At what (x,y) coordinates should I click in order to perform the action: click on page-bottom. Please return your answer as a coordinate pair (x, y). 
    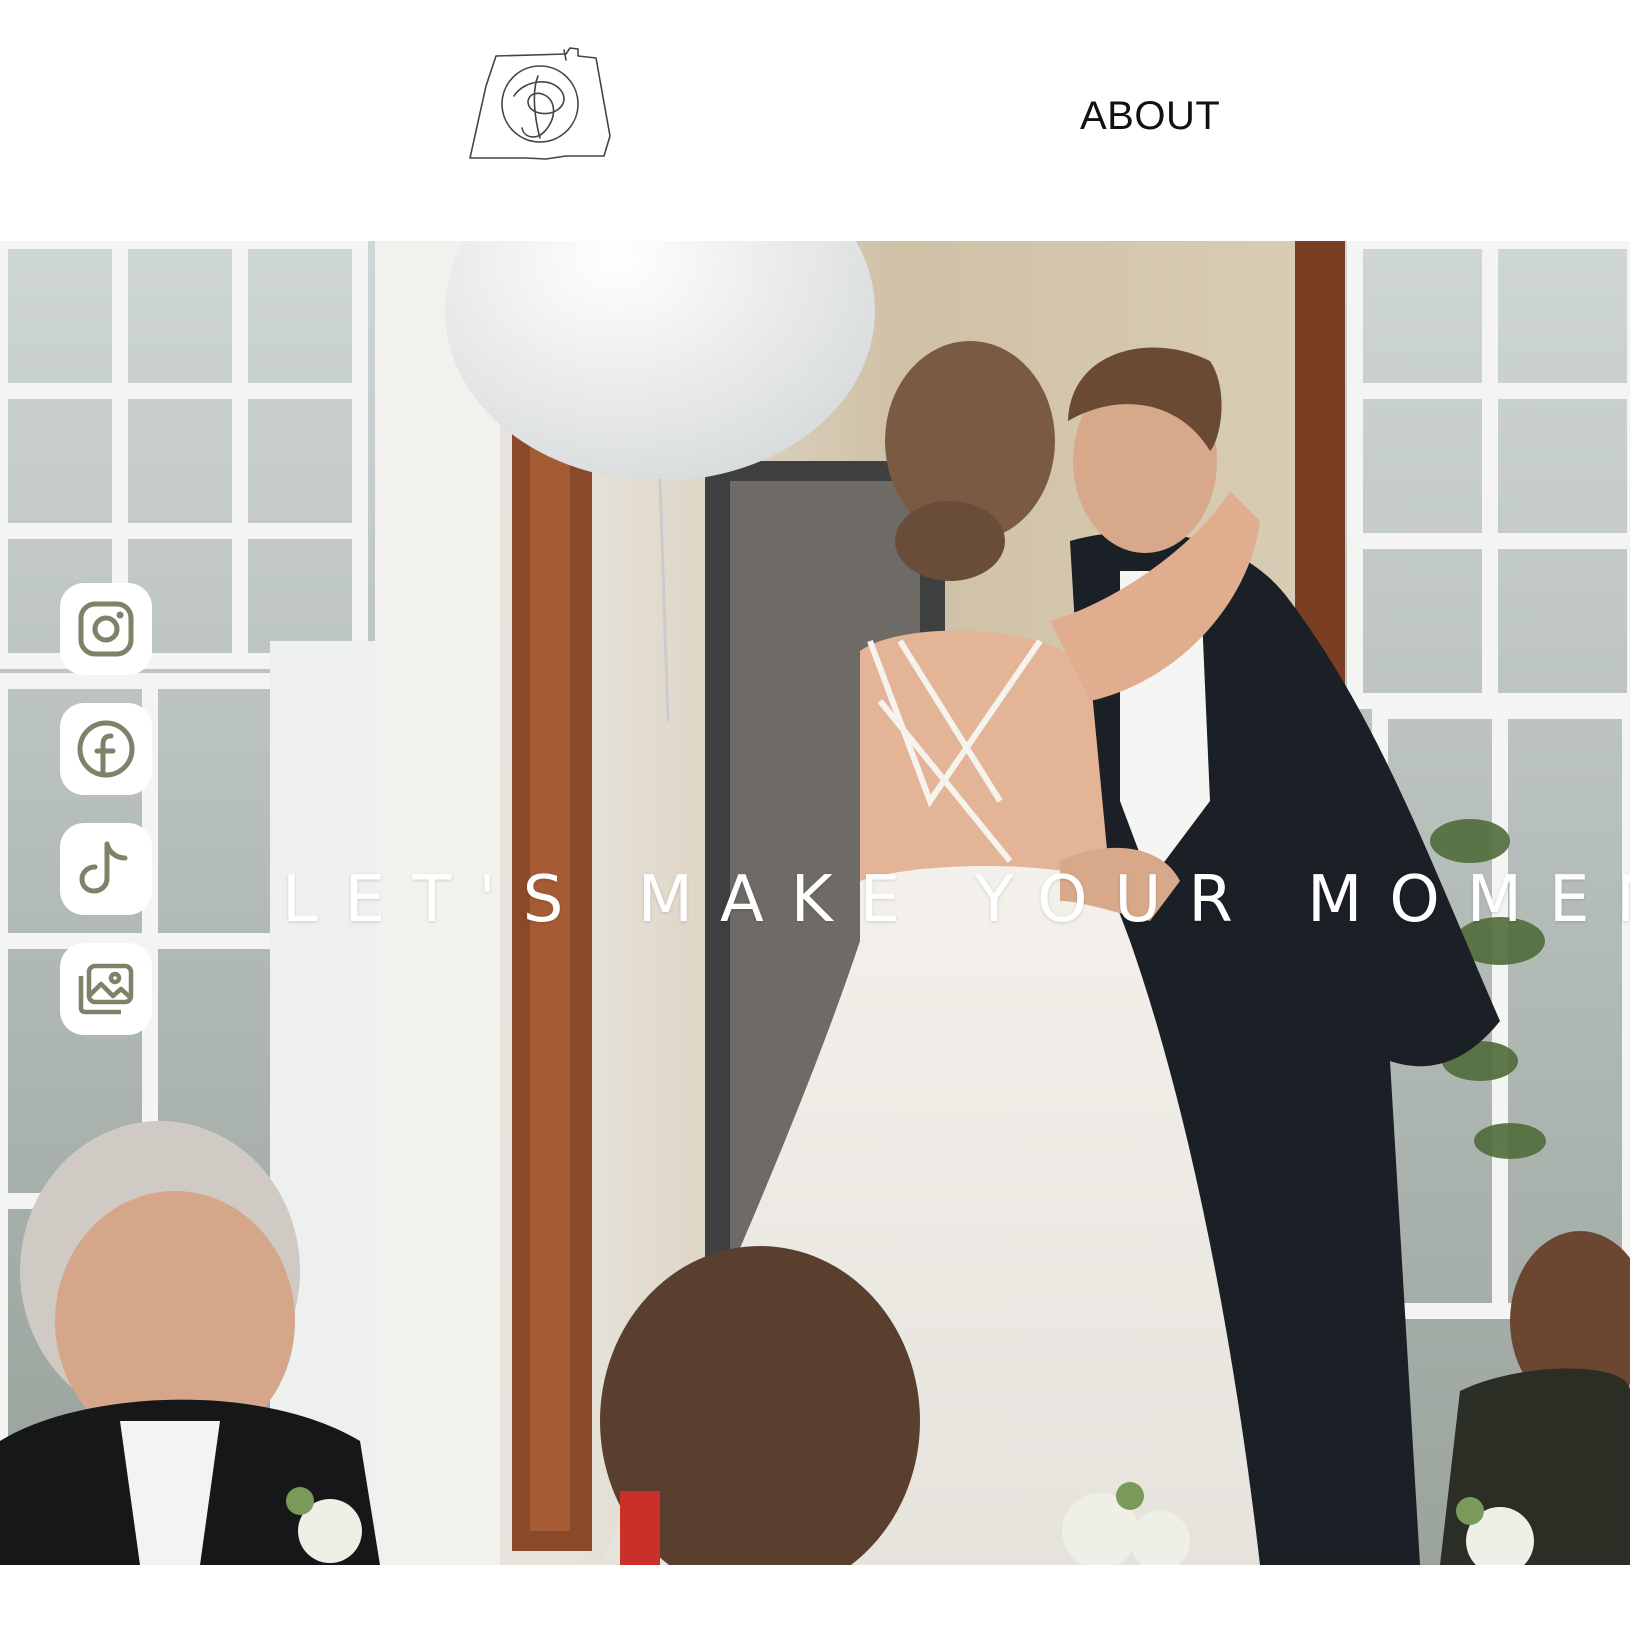
    Looking at the image, I should click on (815, 1598).